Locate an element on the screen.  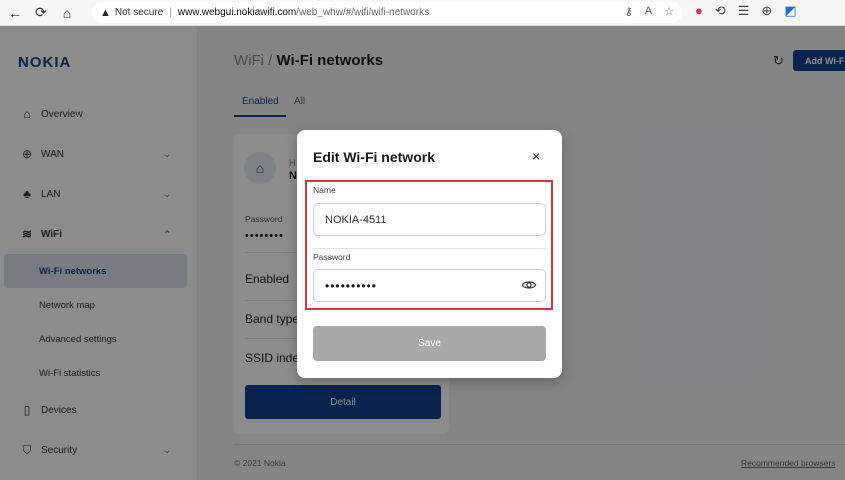
dialog-title: Edit Wi-Fi network is located at coordinates (374, 157).